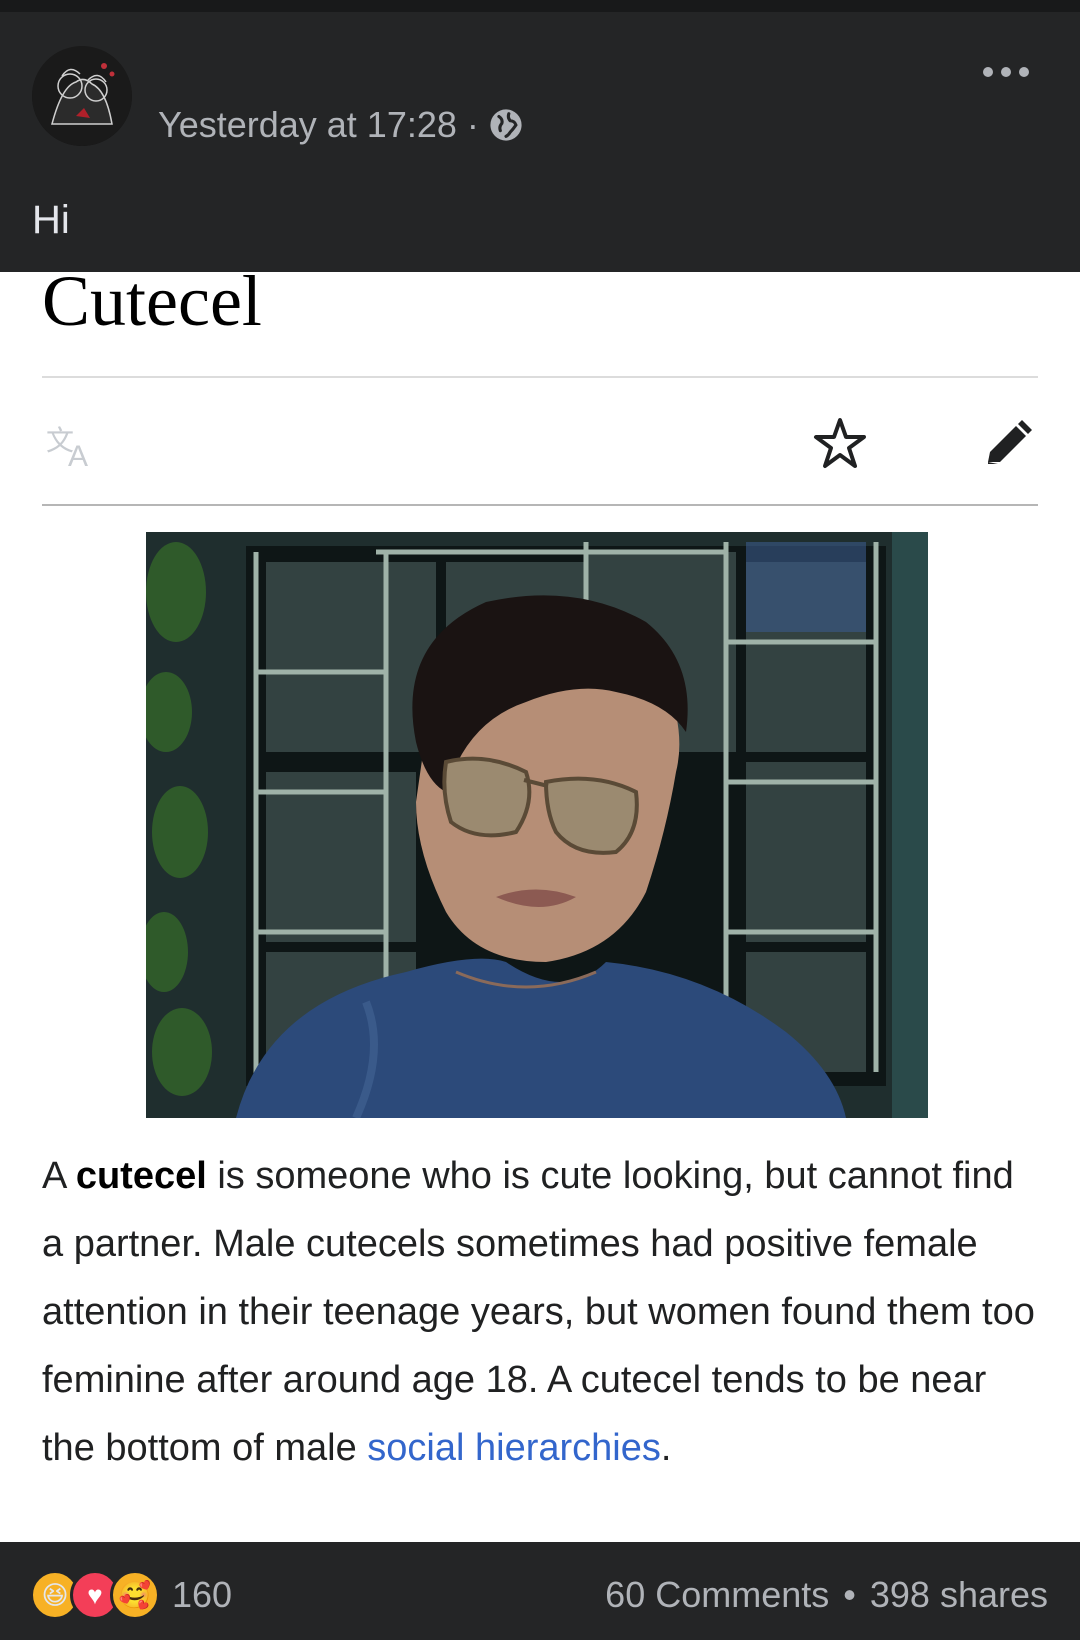 Image resolution: width=1080 pixels, height=1640 pixels. I want to click on reactions-summary: 😆 ♥ 🥰 160, so click(131, 1595).